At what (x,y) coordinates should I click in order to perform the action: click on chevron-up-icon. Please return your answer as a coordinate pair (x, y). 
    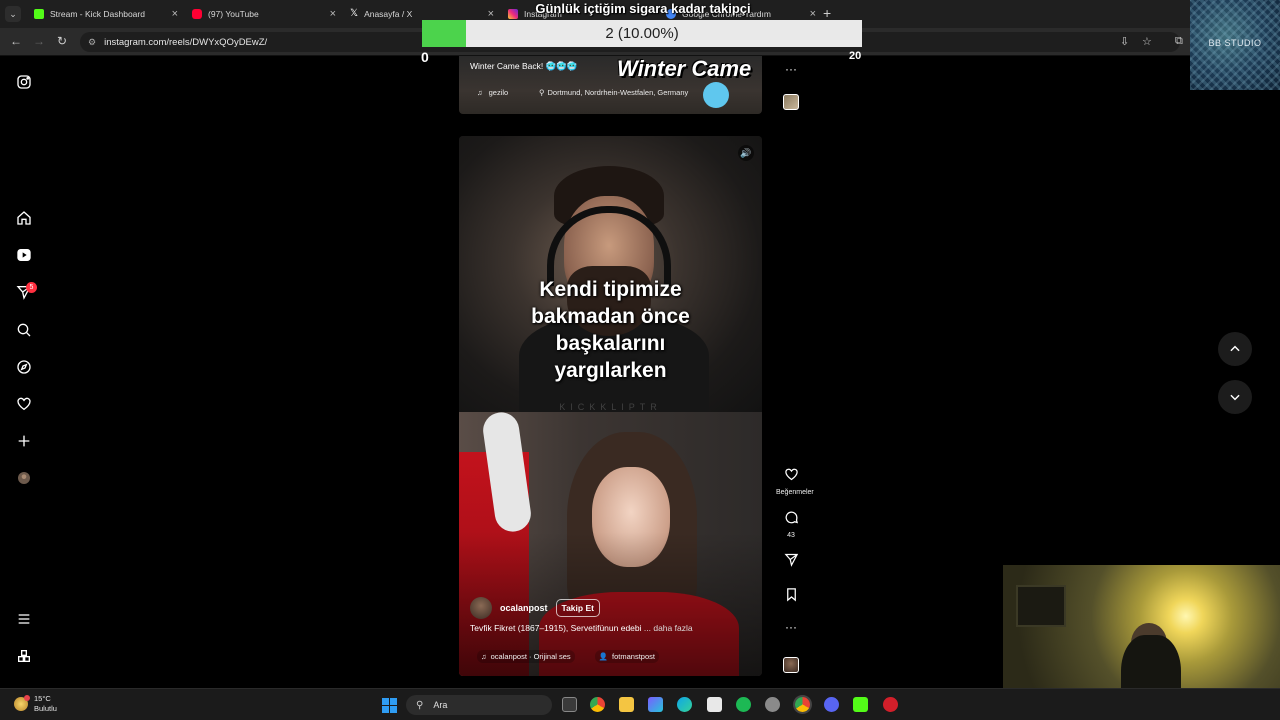
    Looking at the image, I should click on (1235, 348).